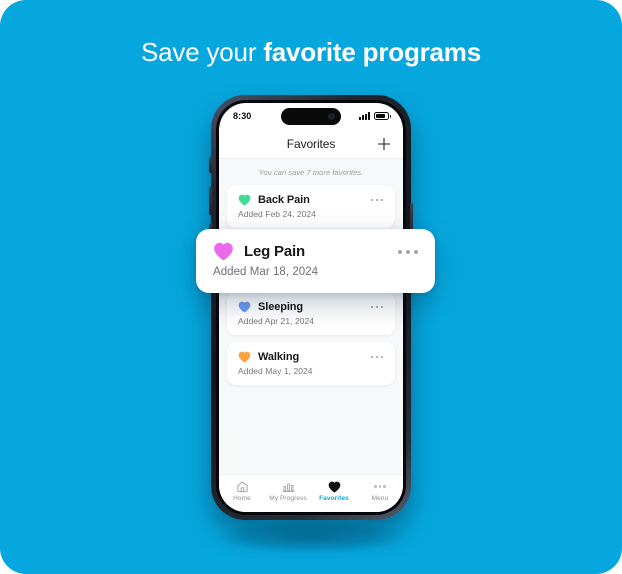  What do you see at coordinates (202, 52) in the screenshot?
I see `page-title-regular: Save your` at bounding box center [202, 52].